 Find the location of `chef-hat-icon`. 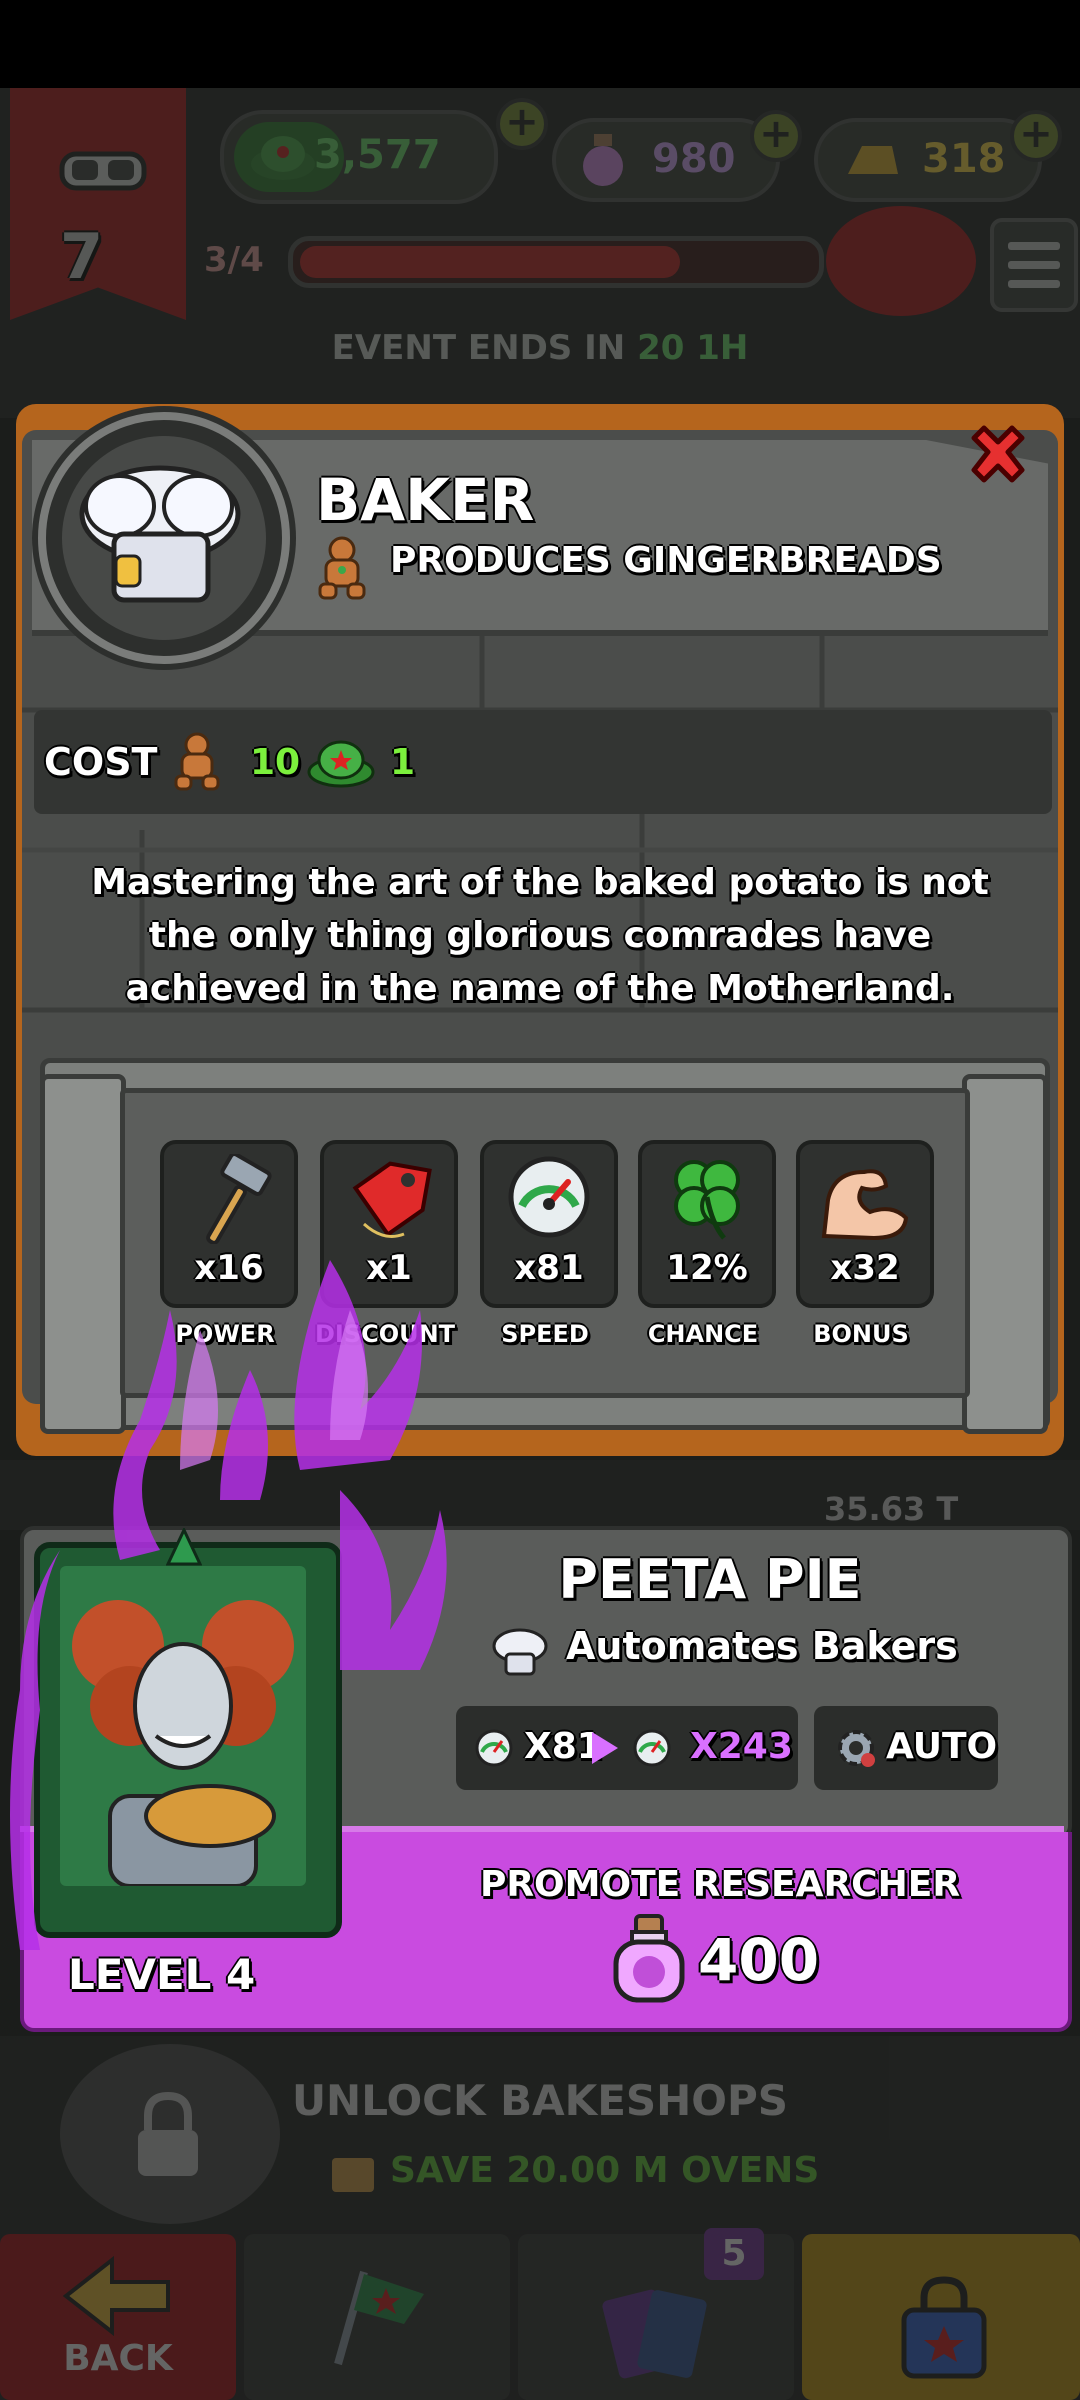

chef-hat-icon is located at coordinates (160, 534).